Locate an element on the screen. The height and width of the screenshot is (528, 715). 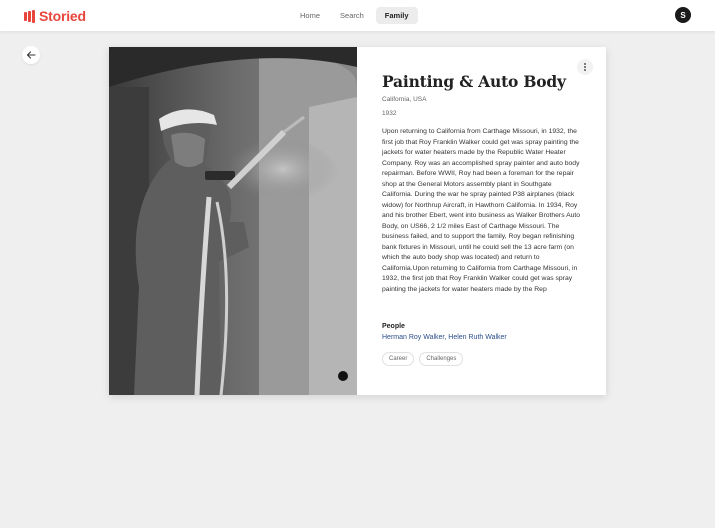
story-location: California, USA is located at coordinates (404, 99).